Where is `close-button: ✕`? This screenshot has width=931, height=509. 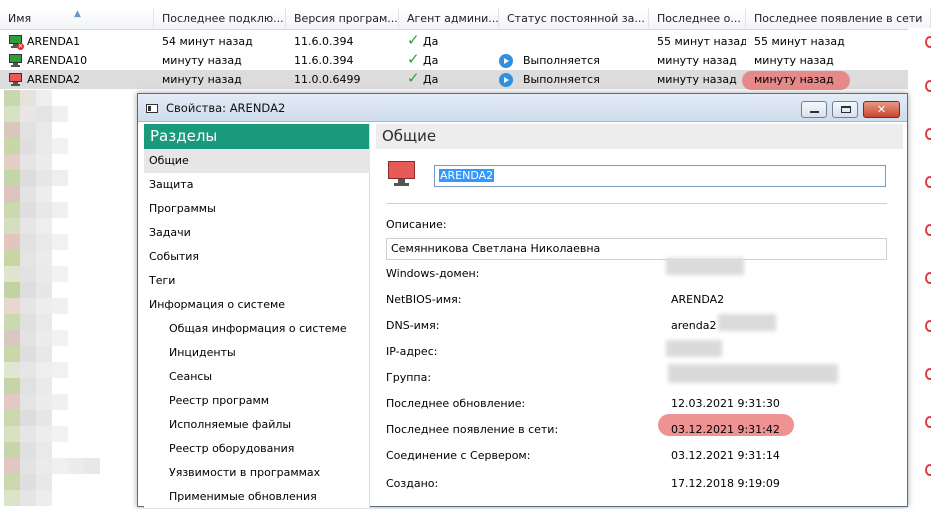
close-button: ✕ is located at coordinates (881, 109).